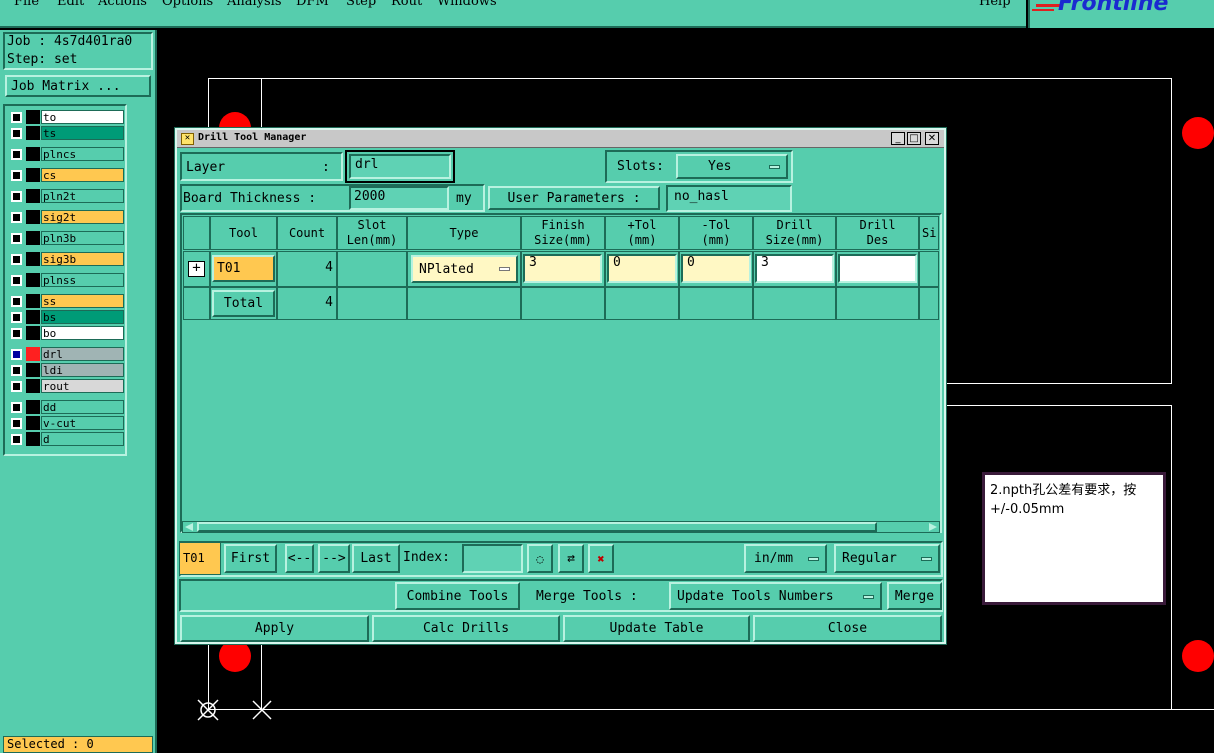 The height and width of the screenshot is (753, 1214). What do you see at coordinates (785, 558) in the screenshot?
I see `units-select: in/mm` at bounding box center [785, 558].